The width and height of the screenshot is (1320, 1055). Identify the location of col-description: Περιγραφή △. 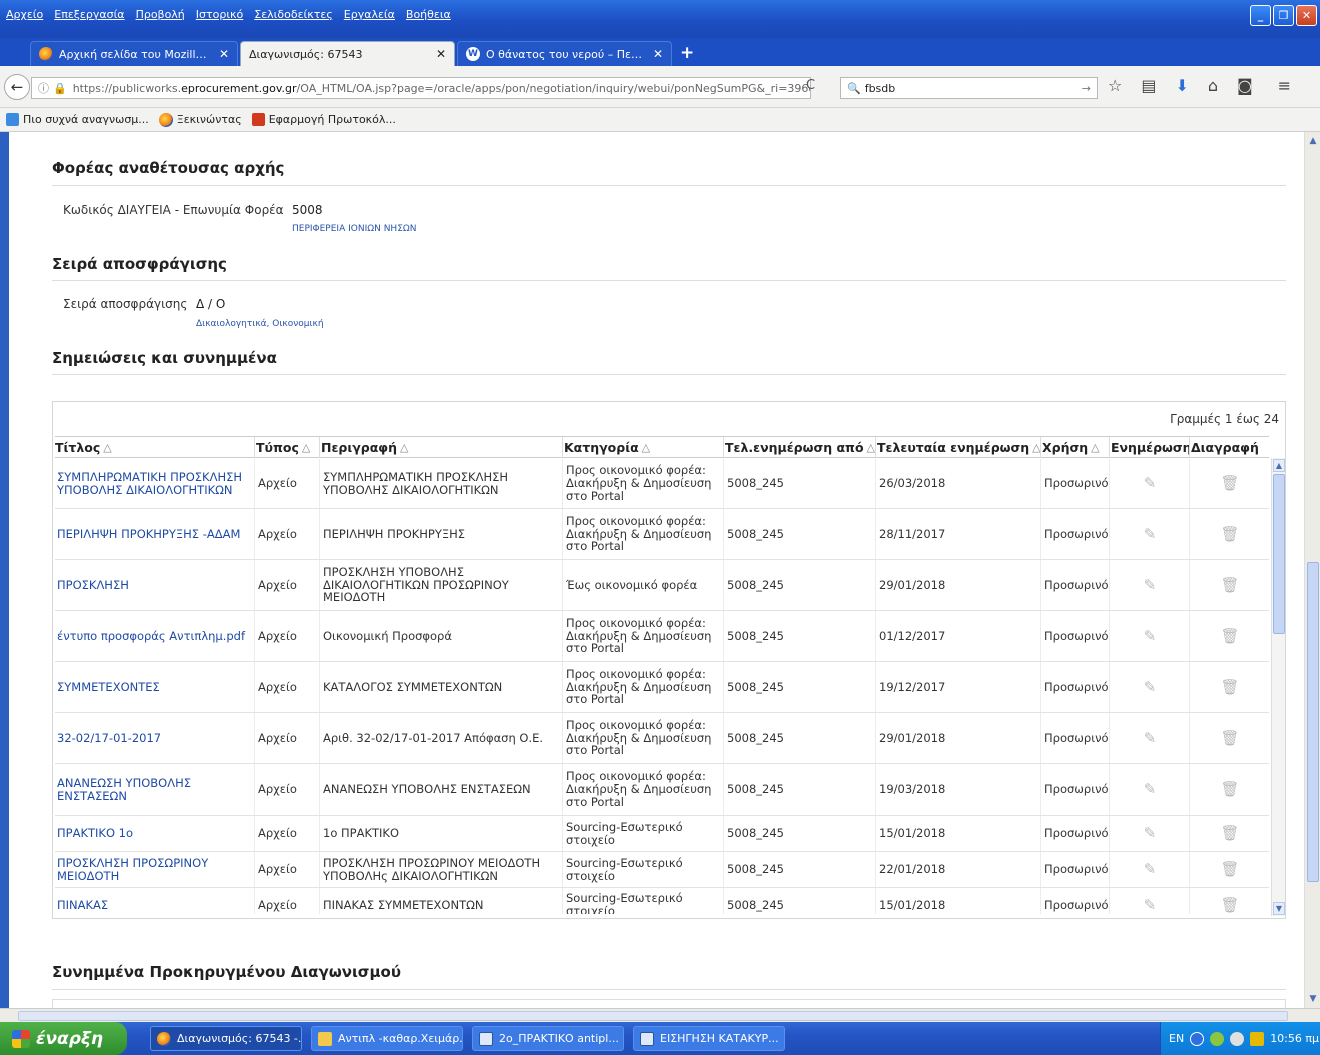
(442, 447).